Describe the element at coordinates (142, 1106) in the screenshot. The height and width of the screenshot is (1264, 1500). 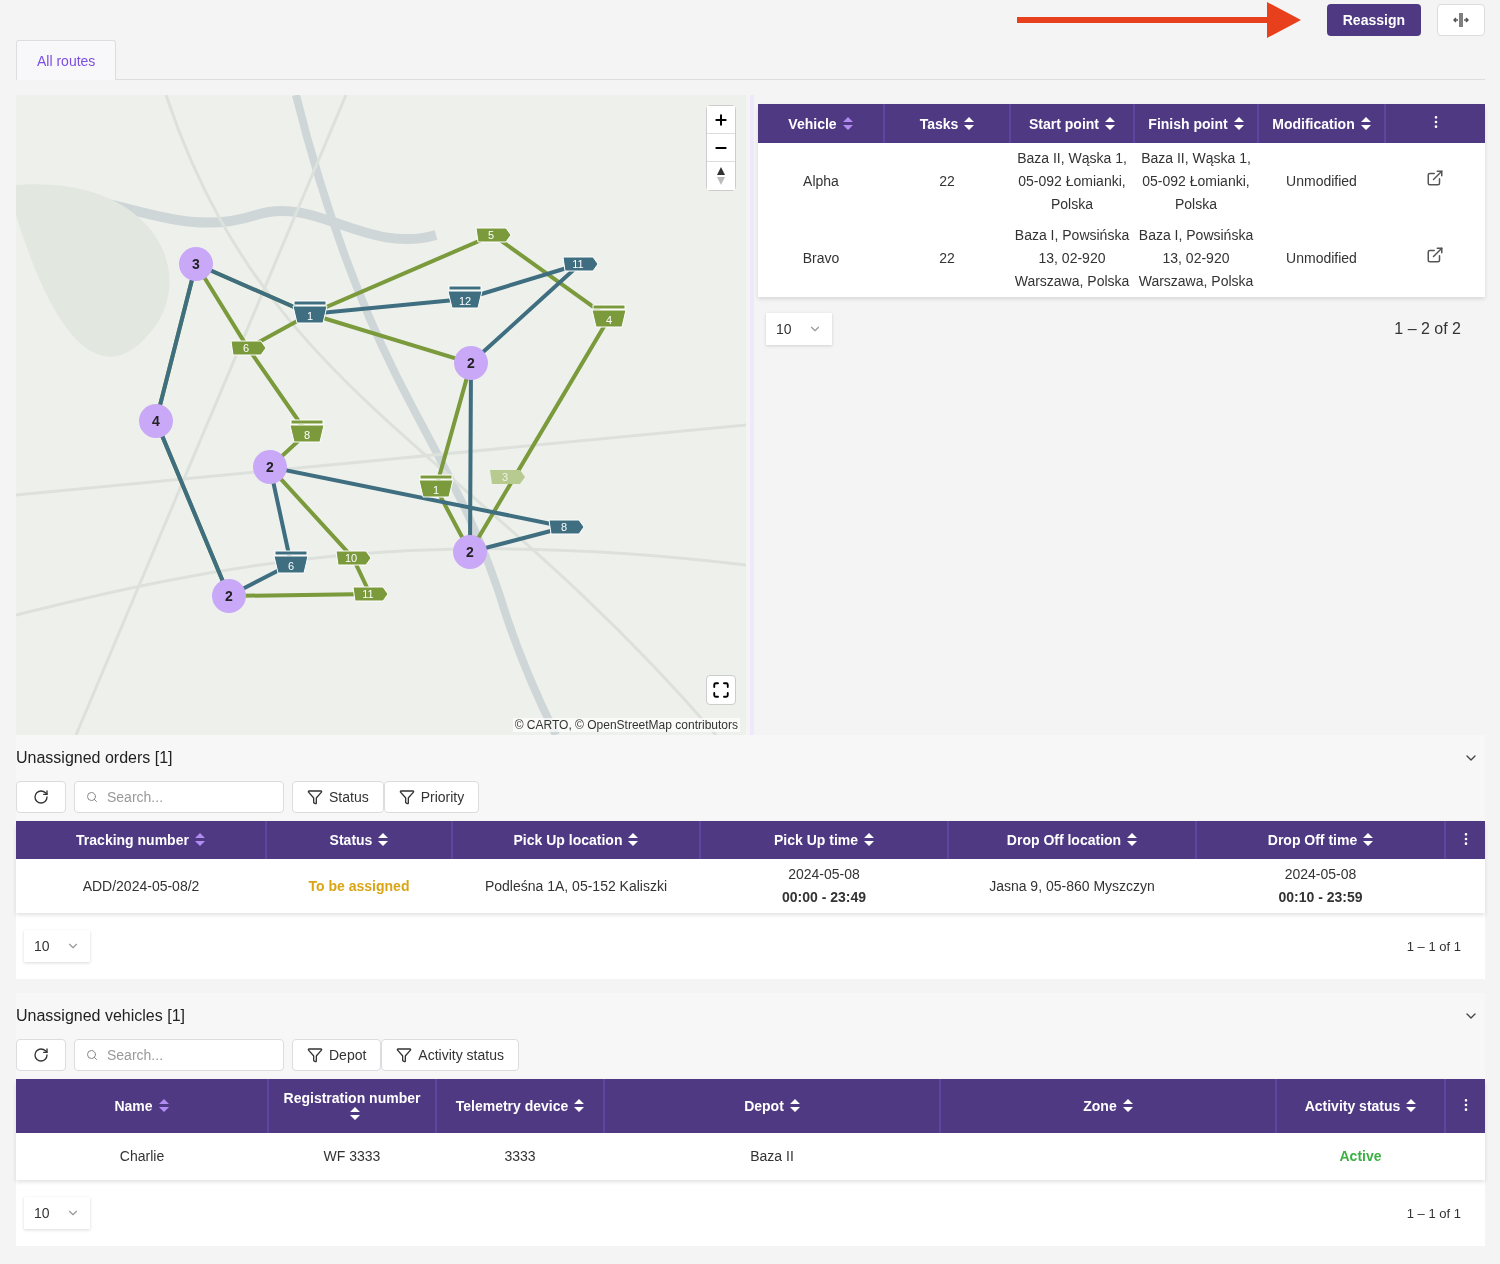
I see `column-header: Name` at that location.